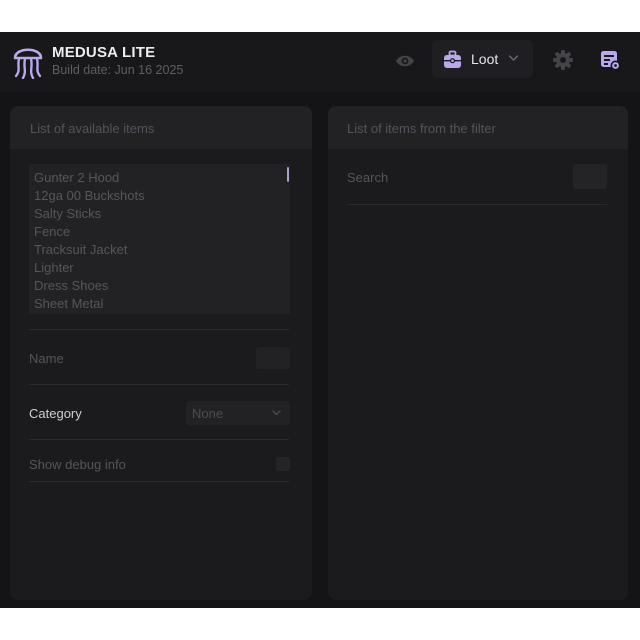 The image size is (640, 640). What do you see at coordinates (238, 413) in the screenshot?
I see `category-dropdown: None` at bounding box center [238, 413].